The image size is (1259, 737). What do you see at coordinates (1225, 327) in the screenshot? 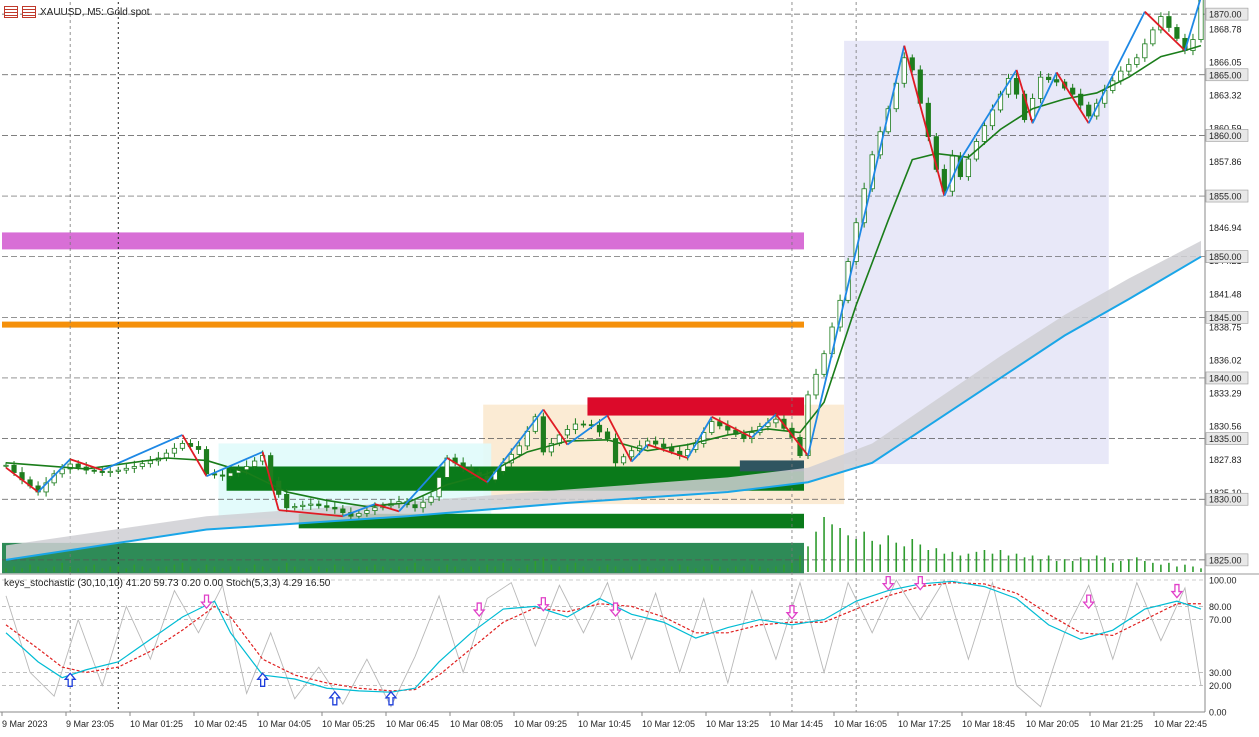
I see `price-tick-label: 1838.75` at bounding box center [1225, 327].